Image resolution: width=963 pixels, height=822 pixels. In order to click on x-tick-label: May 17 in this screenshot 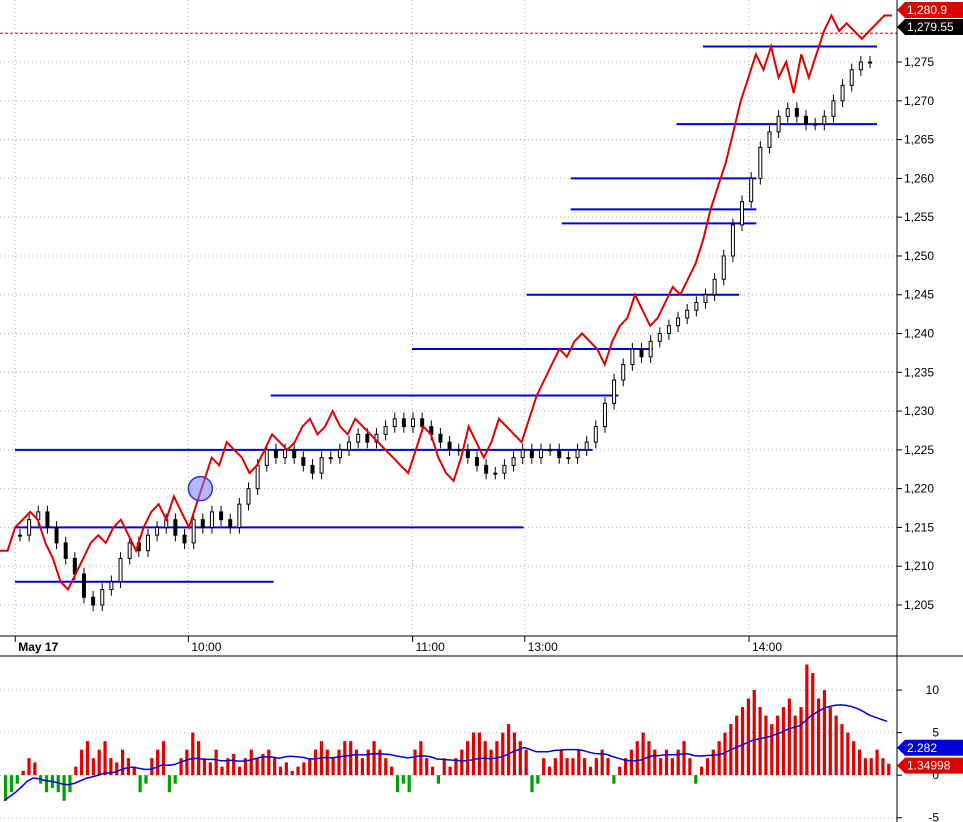, I will do `click(38, 647)`.